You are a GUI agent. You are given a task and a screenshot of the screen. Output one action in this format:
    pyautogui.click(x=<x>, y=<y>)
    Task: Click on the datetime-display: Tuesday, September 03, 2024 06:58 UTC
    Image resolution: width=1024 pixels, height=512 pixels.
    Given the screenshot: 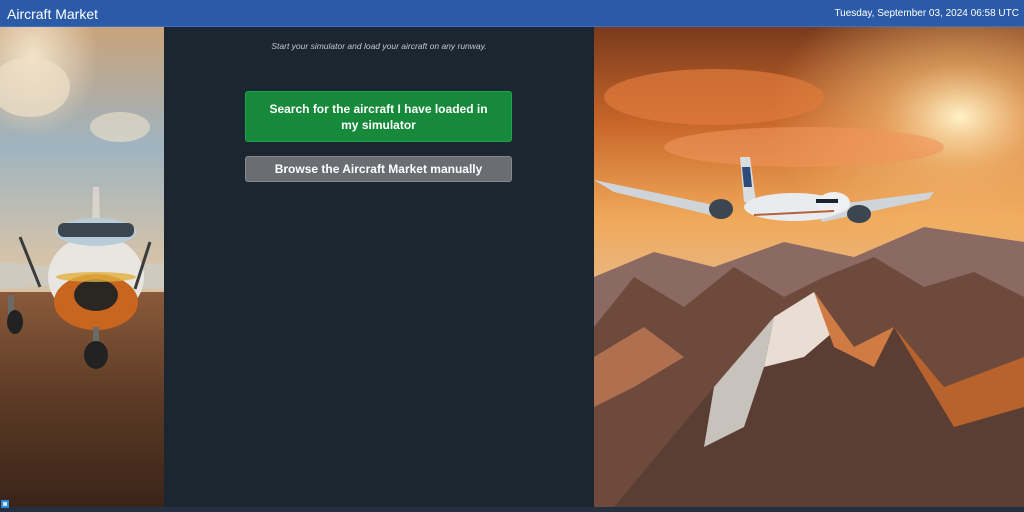 What is the action you would take?
    pyautogui.click(x=926, y=13)
    